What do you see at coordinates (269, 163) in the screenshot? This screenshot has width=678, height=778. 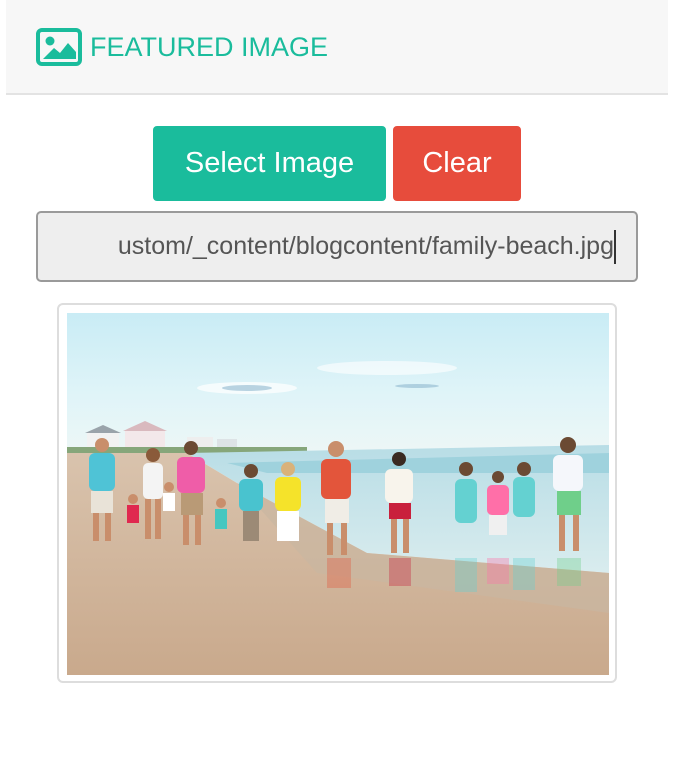 I see `select-image-button: Select Image` at bounding box center [269, 163].